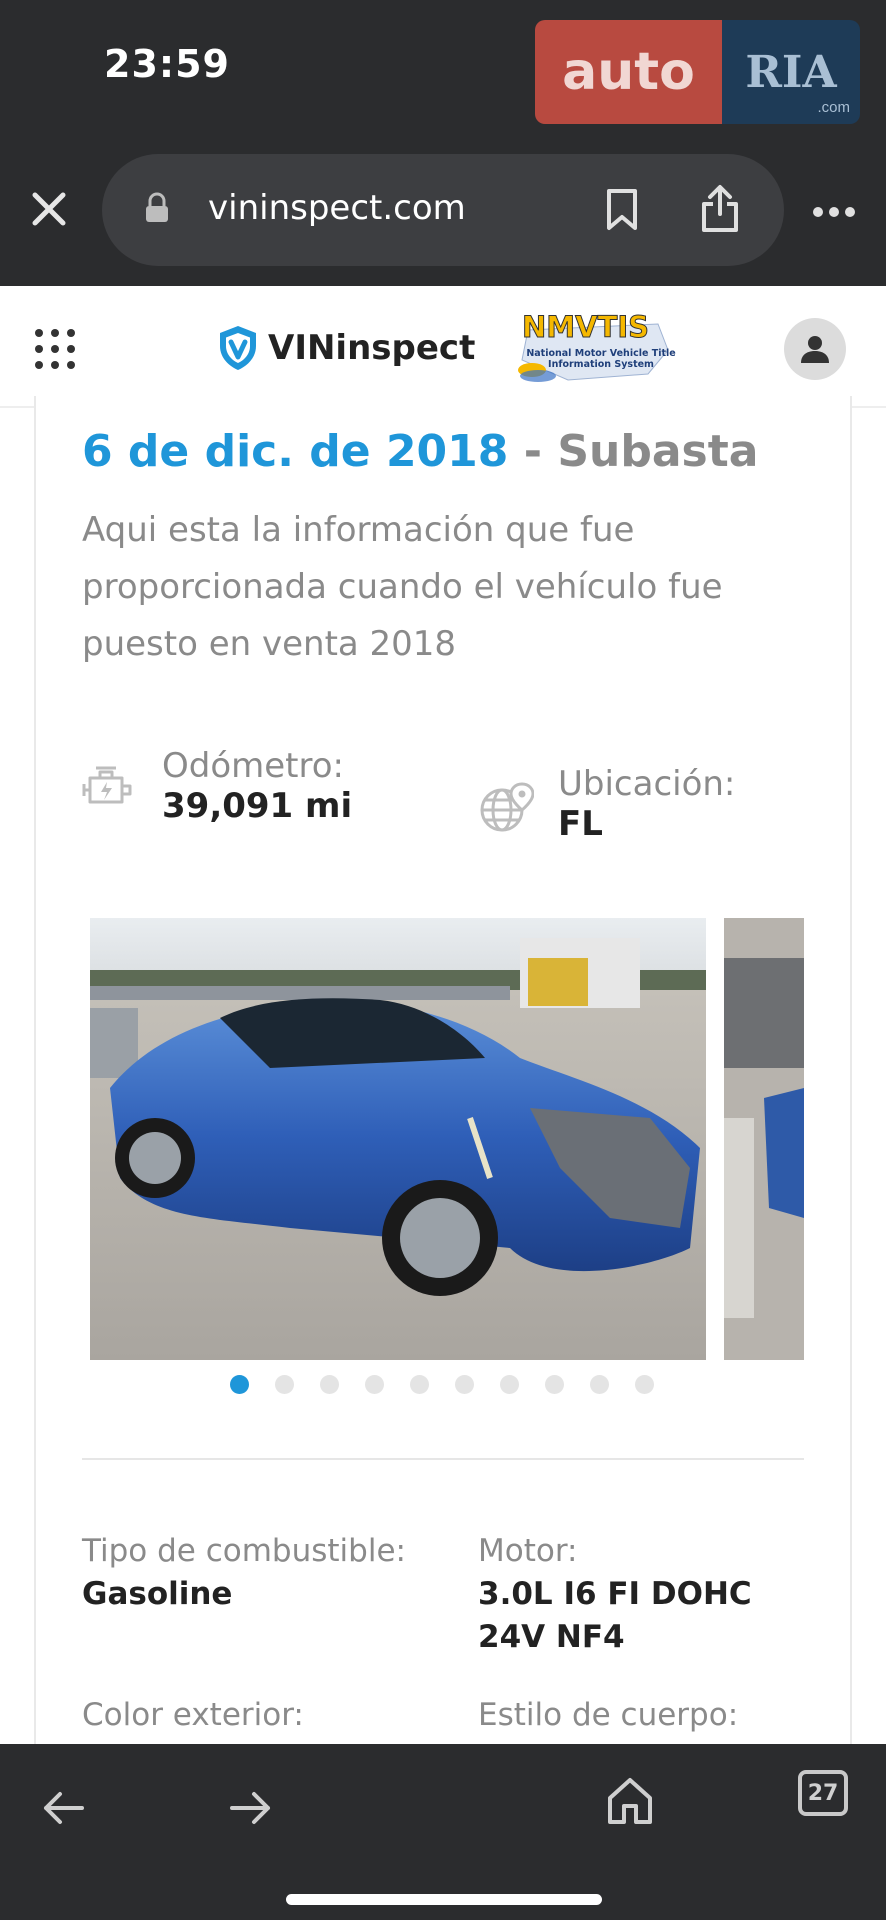  I want to click on logo-text: VINinspect, so click(372, 348).